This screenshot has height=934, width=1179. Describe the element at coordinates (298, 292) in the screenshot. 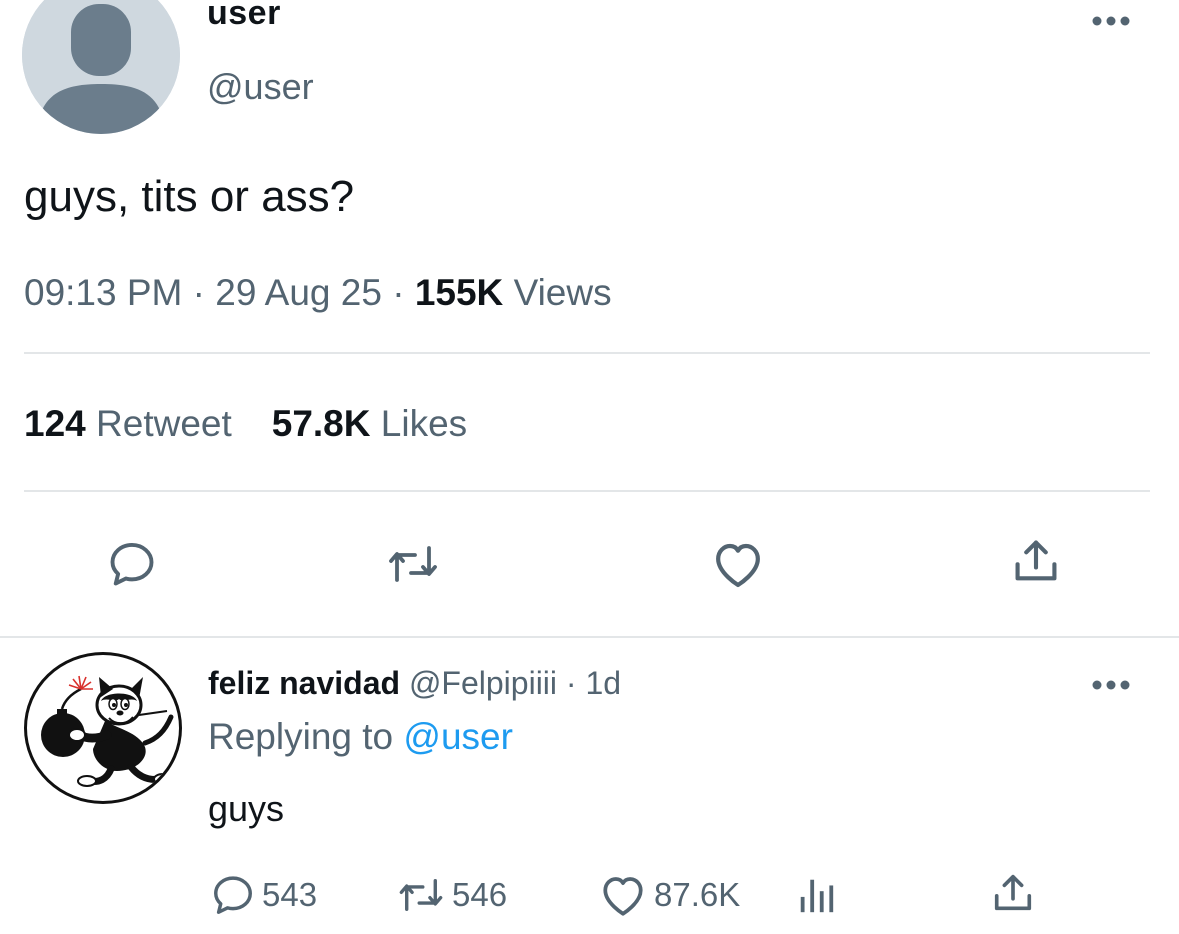

I see `tweet-date: 29 Aug 25` at that location.